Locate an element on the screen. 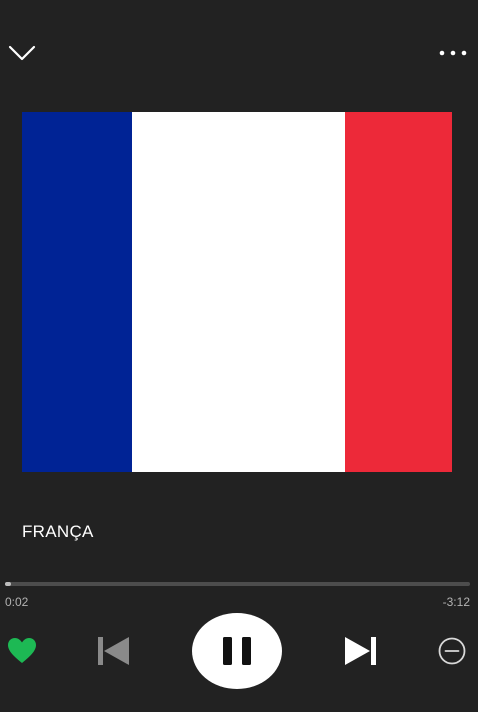 This screenshot has width=478, height=712. next-track-button is located at coordinates (361, 651).